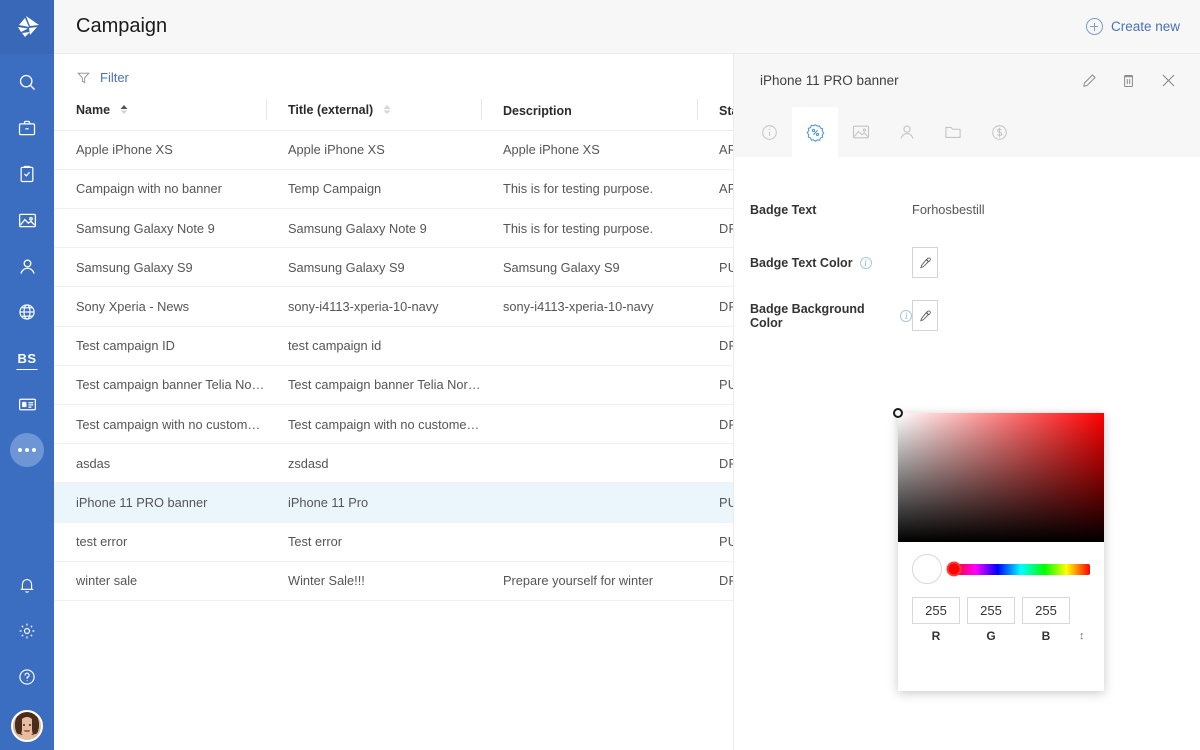  Describe the element at coordinates (925, 315) in the screenshot. I see `badge-background-color-picker-button` at that location.